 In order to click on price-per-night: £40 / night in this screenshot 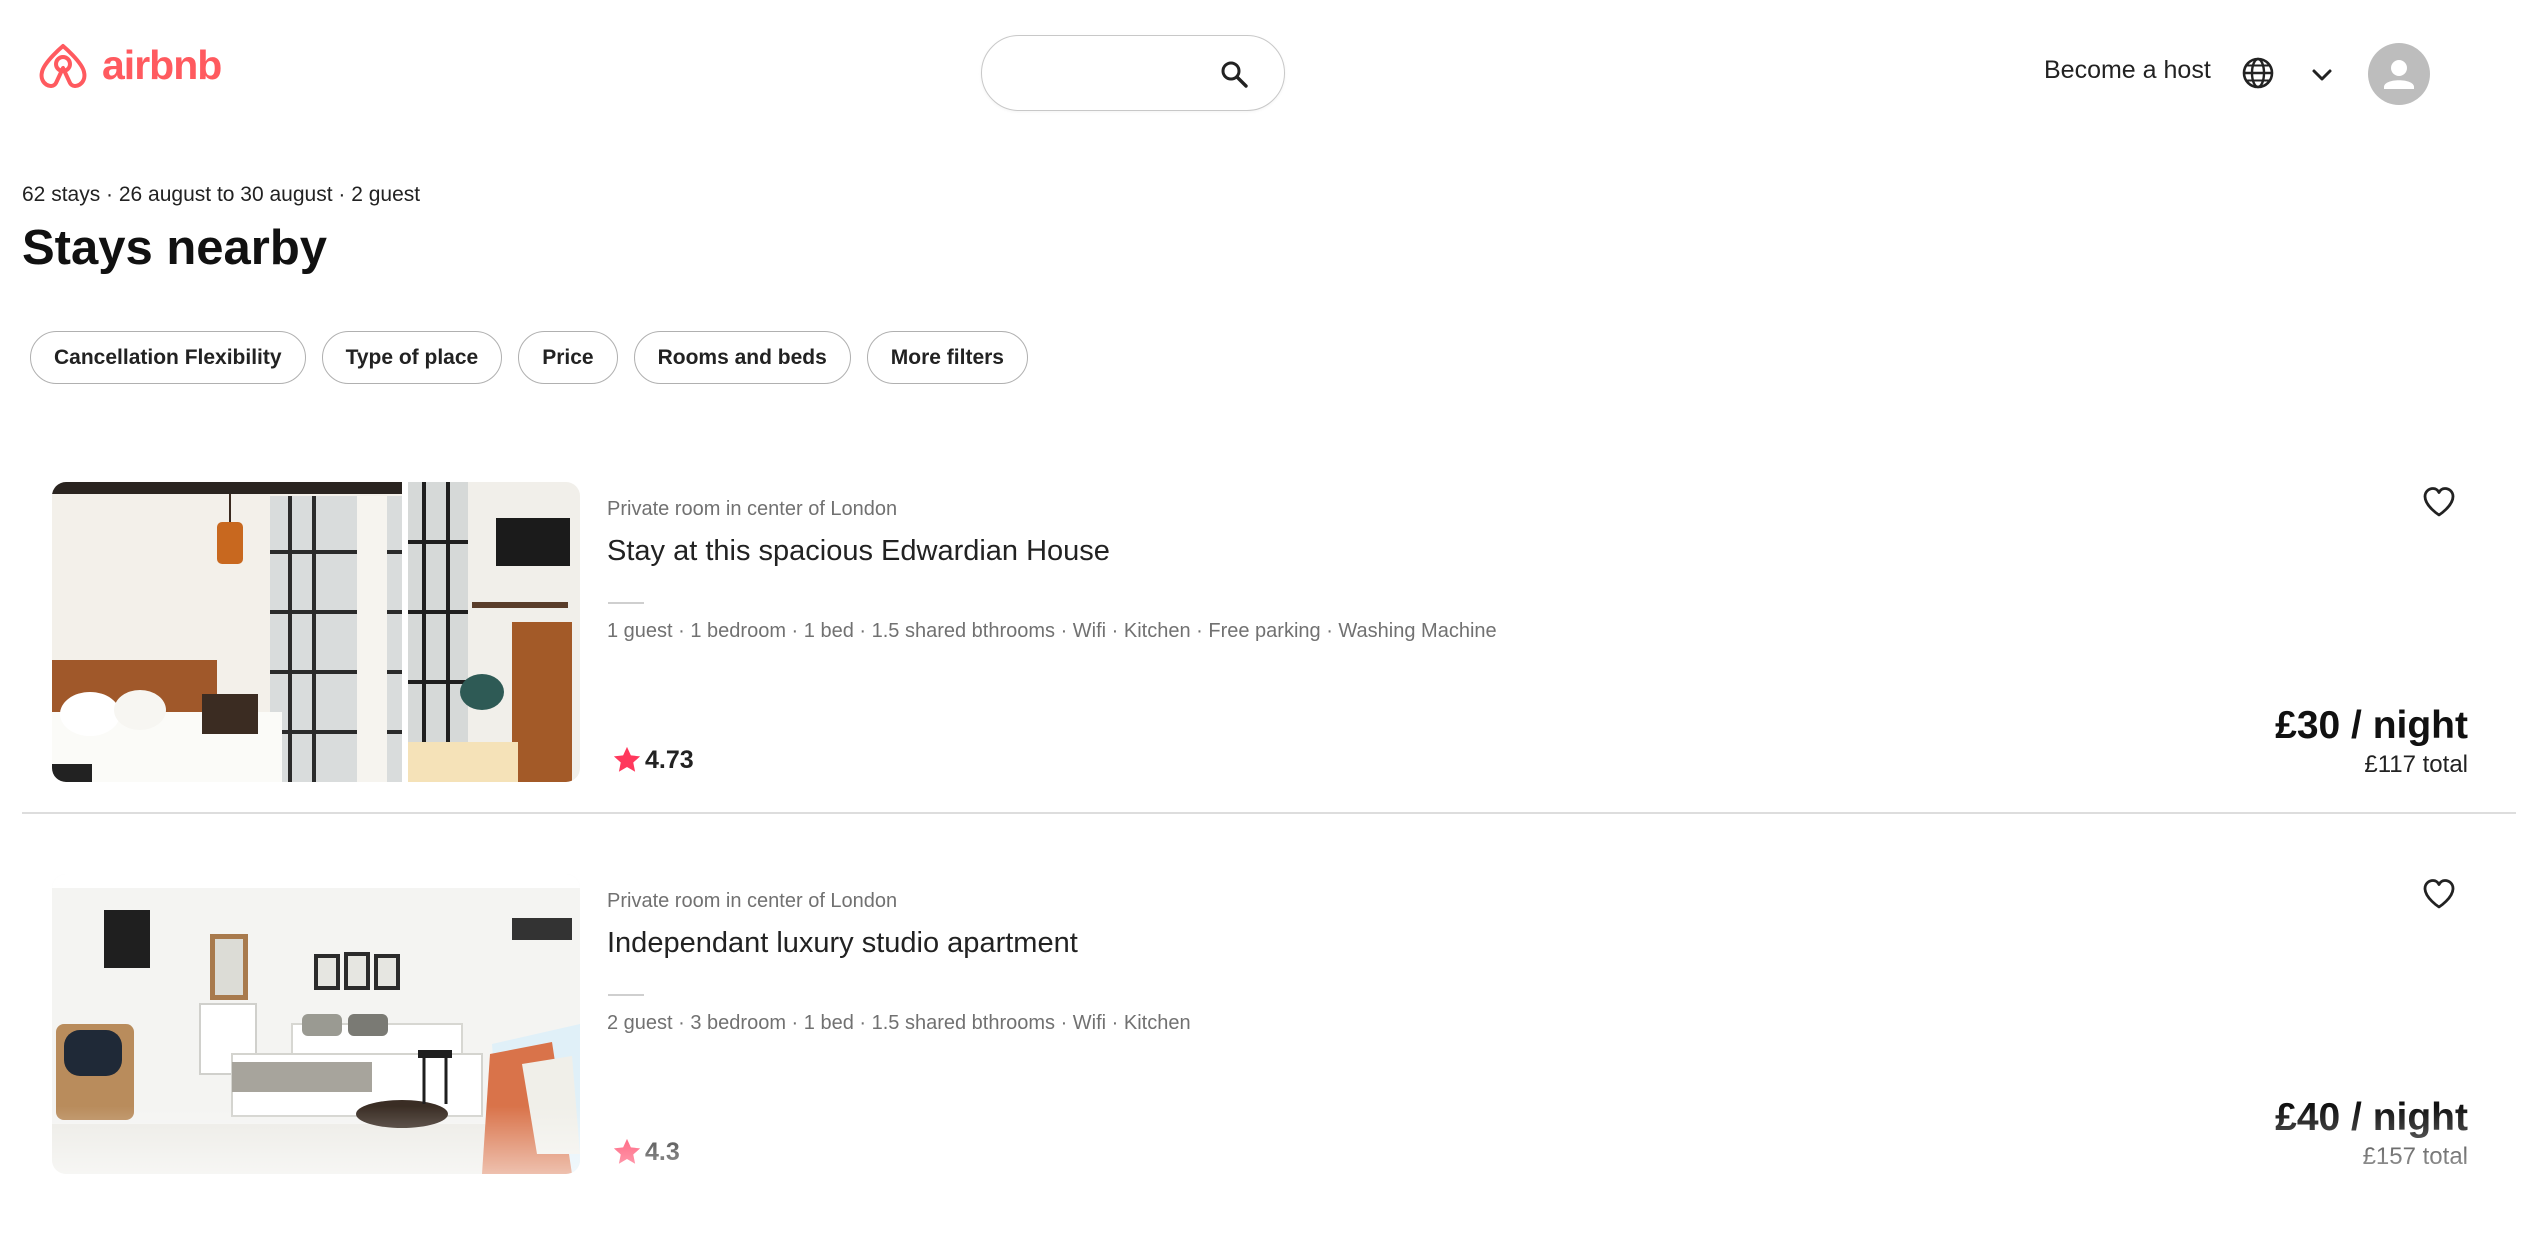, I will do `click(2371, 1117)`.